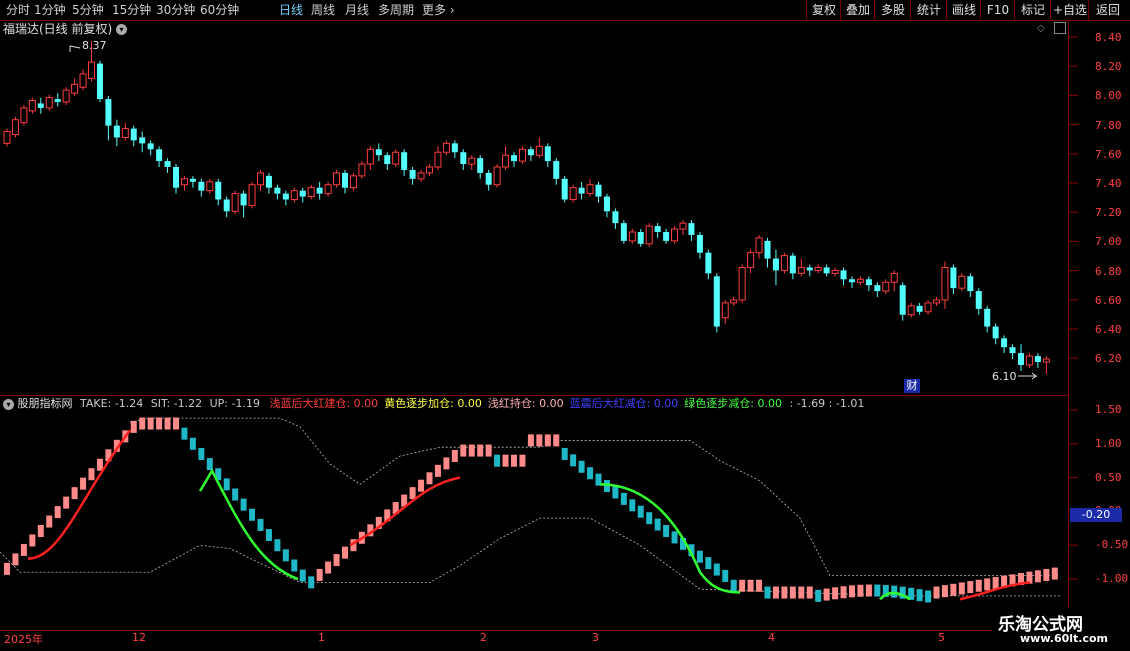 Image resolution: width=1130 pixels, height=651 pixels. Describe the element at coordinates (8, 404) in the screenshot. I see `chevron-down-icon: ▾` at that location.